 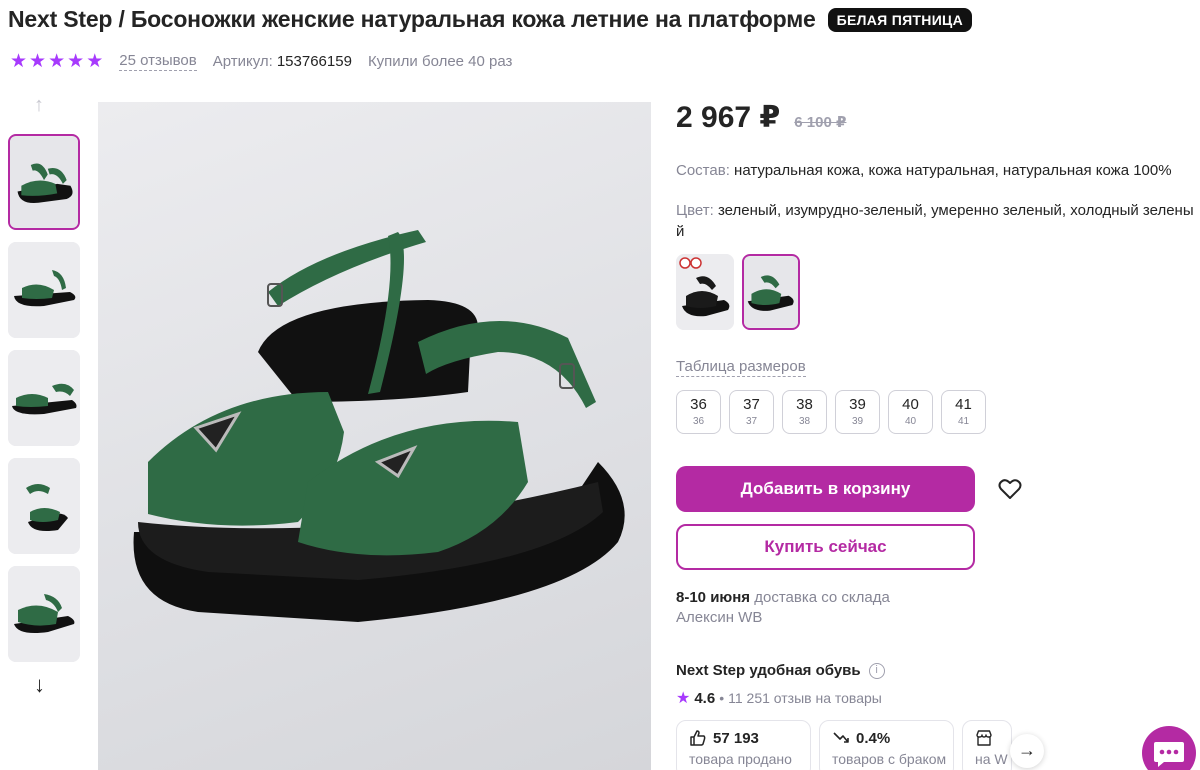 I want to click on stat-sold-value: 57 193, so click(x=736, y=738).